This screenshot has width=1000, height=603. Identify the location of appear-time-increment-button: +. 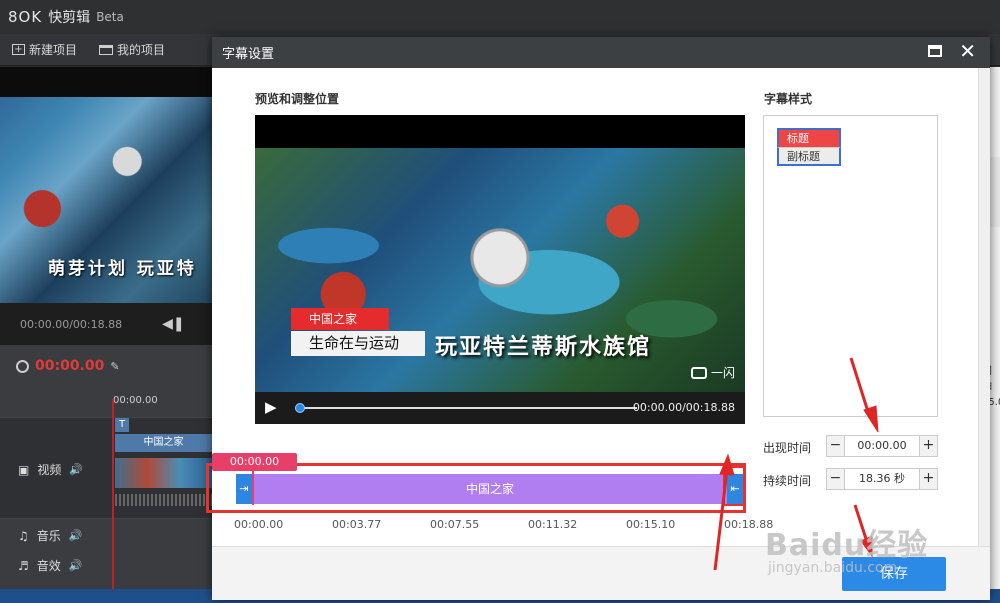
(928, 446).